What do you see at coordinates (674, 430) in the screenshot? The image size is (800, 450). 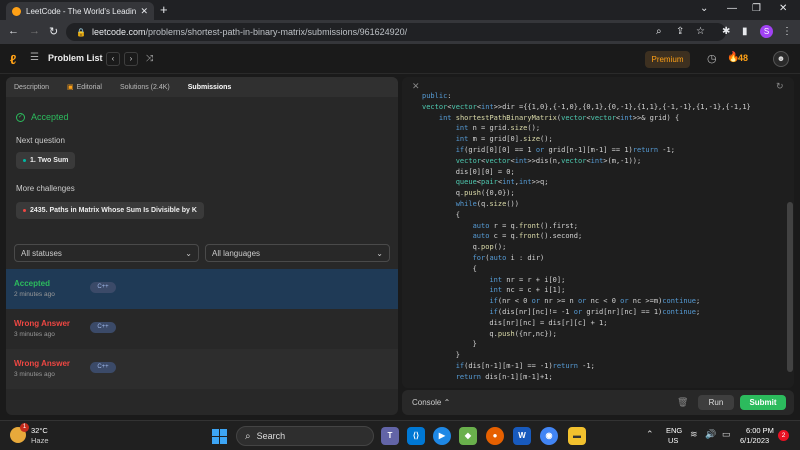 I see `input-language: ENG` at bounding box center [674, 430].